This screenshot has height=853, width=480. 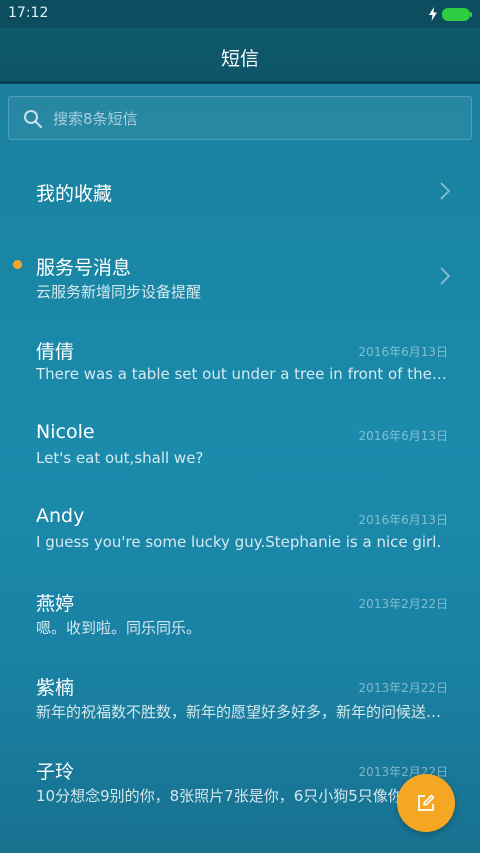 I want to click on item-title: Andy, so click(x=60, y=516).